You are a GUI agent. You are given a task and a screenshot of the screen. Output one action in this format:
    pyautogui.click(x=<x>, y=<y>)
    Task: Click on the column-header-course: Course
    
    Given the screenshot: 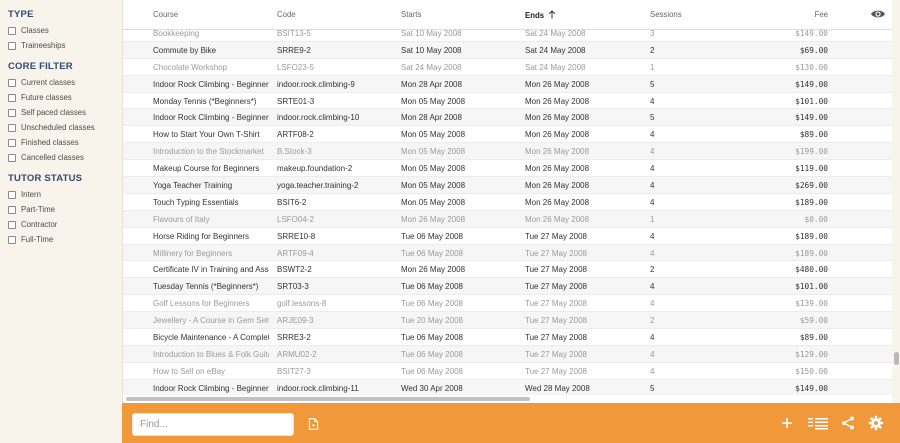 What is the action you would take?
    pyautogui.click(x=165, y=14)
    